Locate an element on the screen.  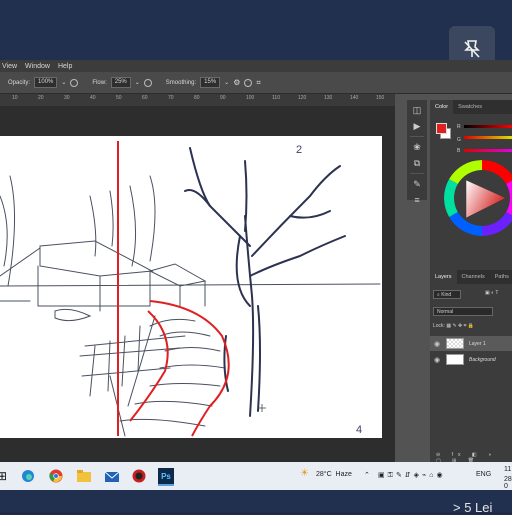
lock-row: Lock: ▦ ✎ ✥ ⌗ 🔒 is located at coordinates (453, 326).